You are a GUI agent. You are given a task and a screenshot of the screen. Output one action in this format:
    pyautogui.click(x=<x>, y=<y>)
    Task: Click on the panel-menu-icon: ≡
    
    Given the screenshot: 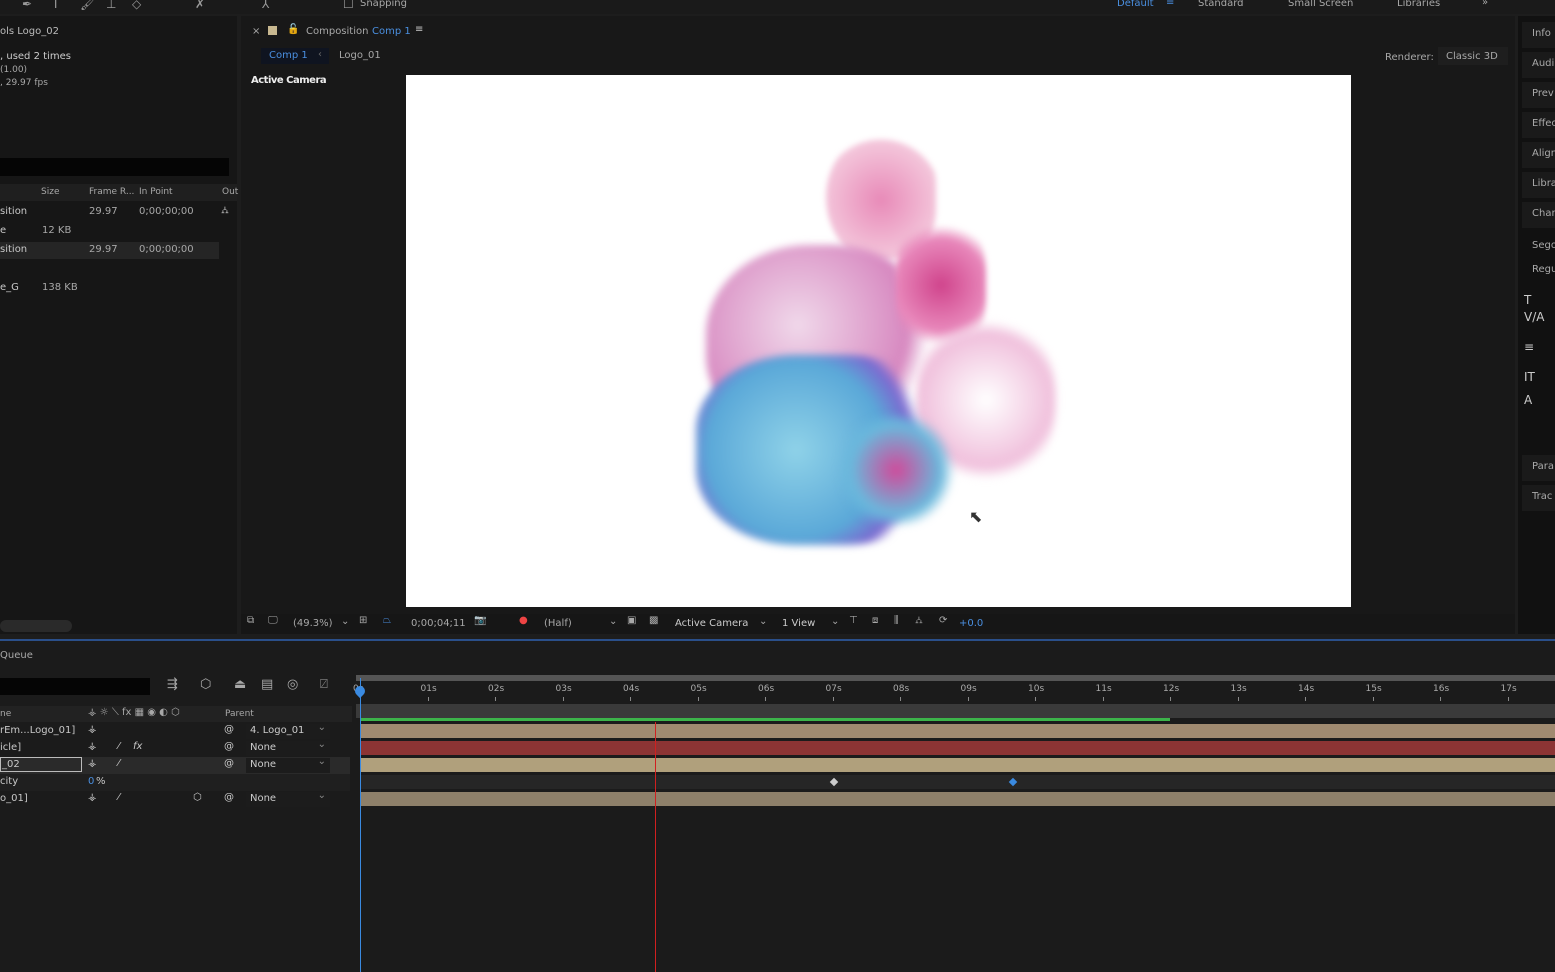 What is the action you would take?
    pyautogui.click(x=419, y=29)
    